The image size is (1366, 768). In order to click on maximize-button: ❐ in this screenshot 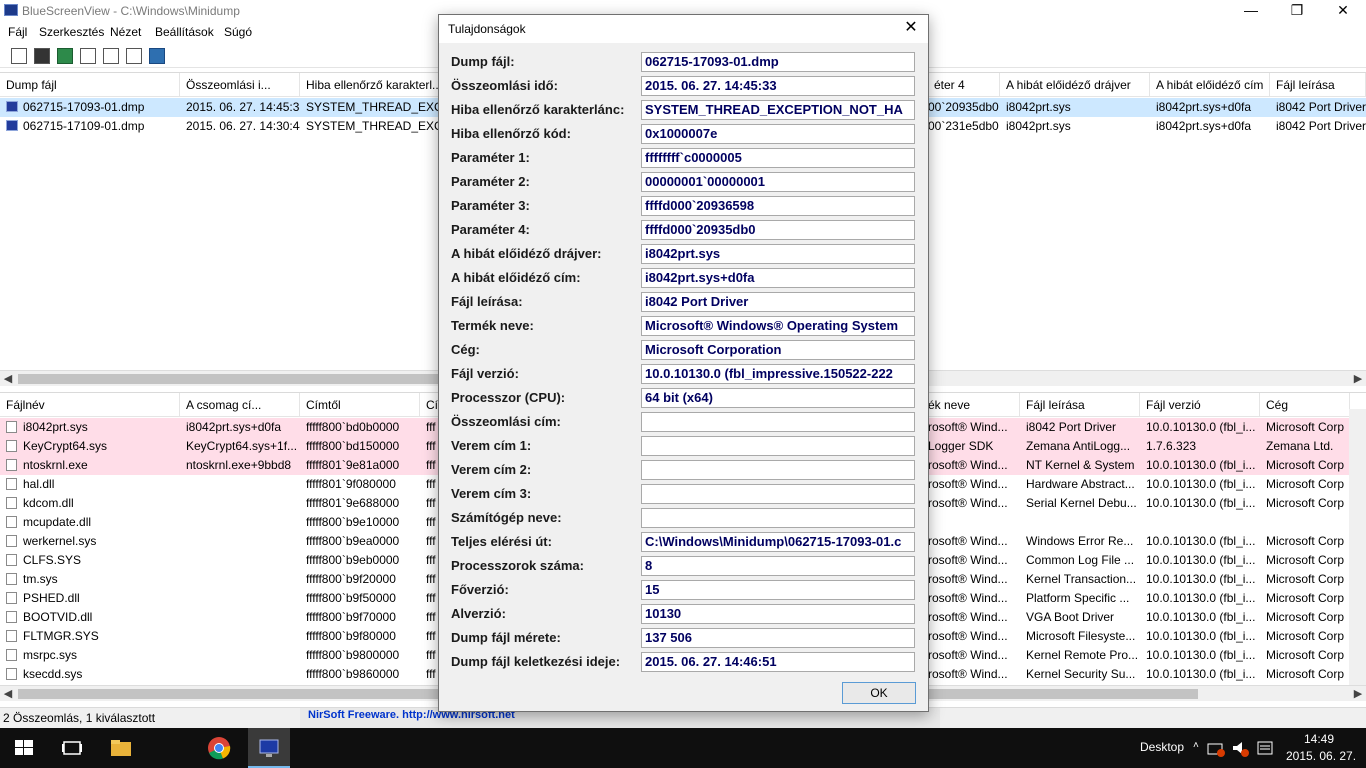, I will do `click(1297, 11)`.